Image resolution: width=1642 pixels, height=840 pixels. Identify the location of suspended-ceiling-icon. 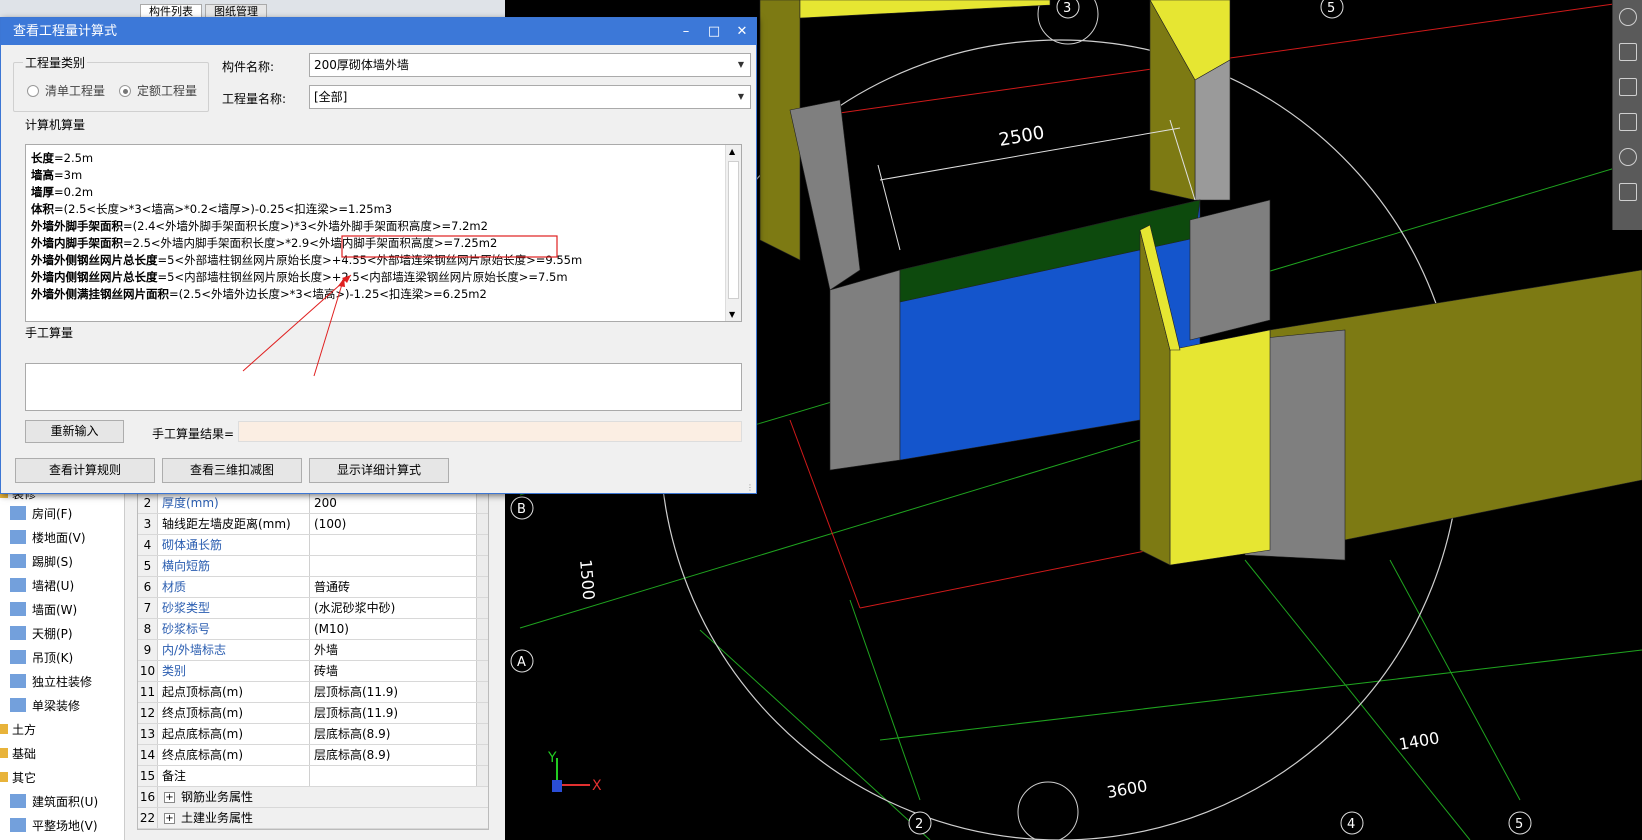
(18, 657).